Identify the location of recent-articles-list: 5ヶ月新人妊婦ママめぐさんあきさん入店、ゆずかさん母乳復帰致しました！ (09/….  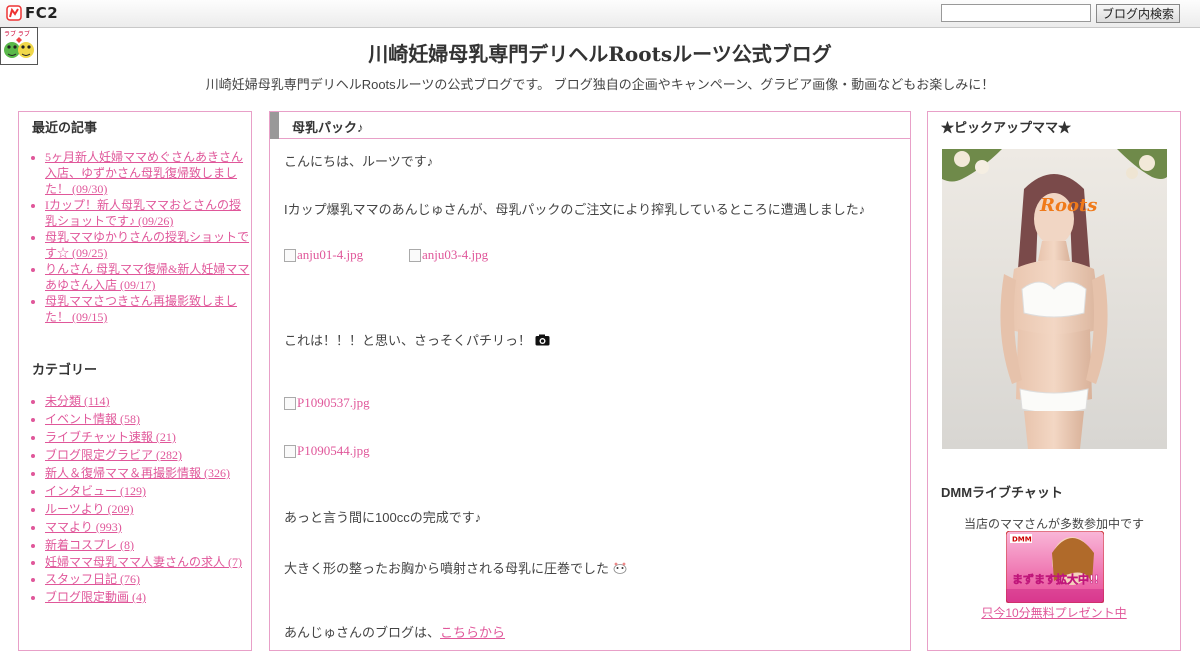
(141, 237).